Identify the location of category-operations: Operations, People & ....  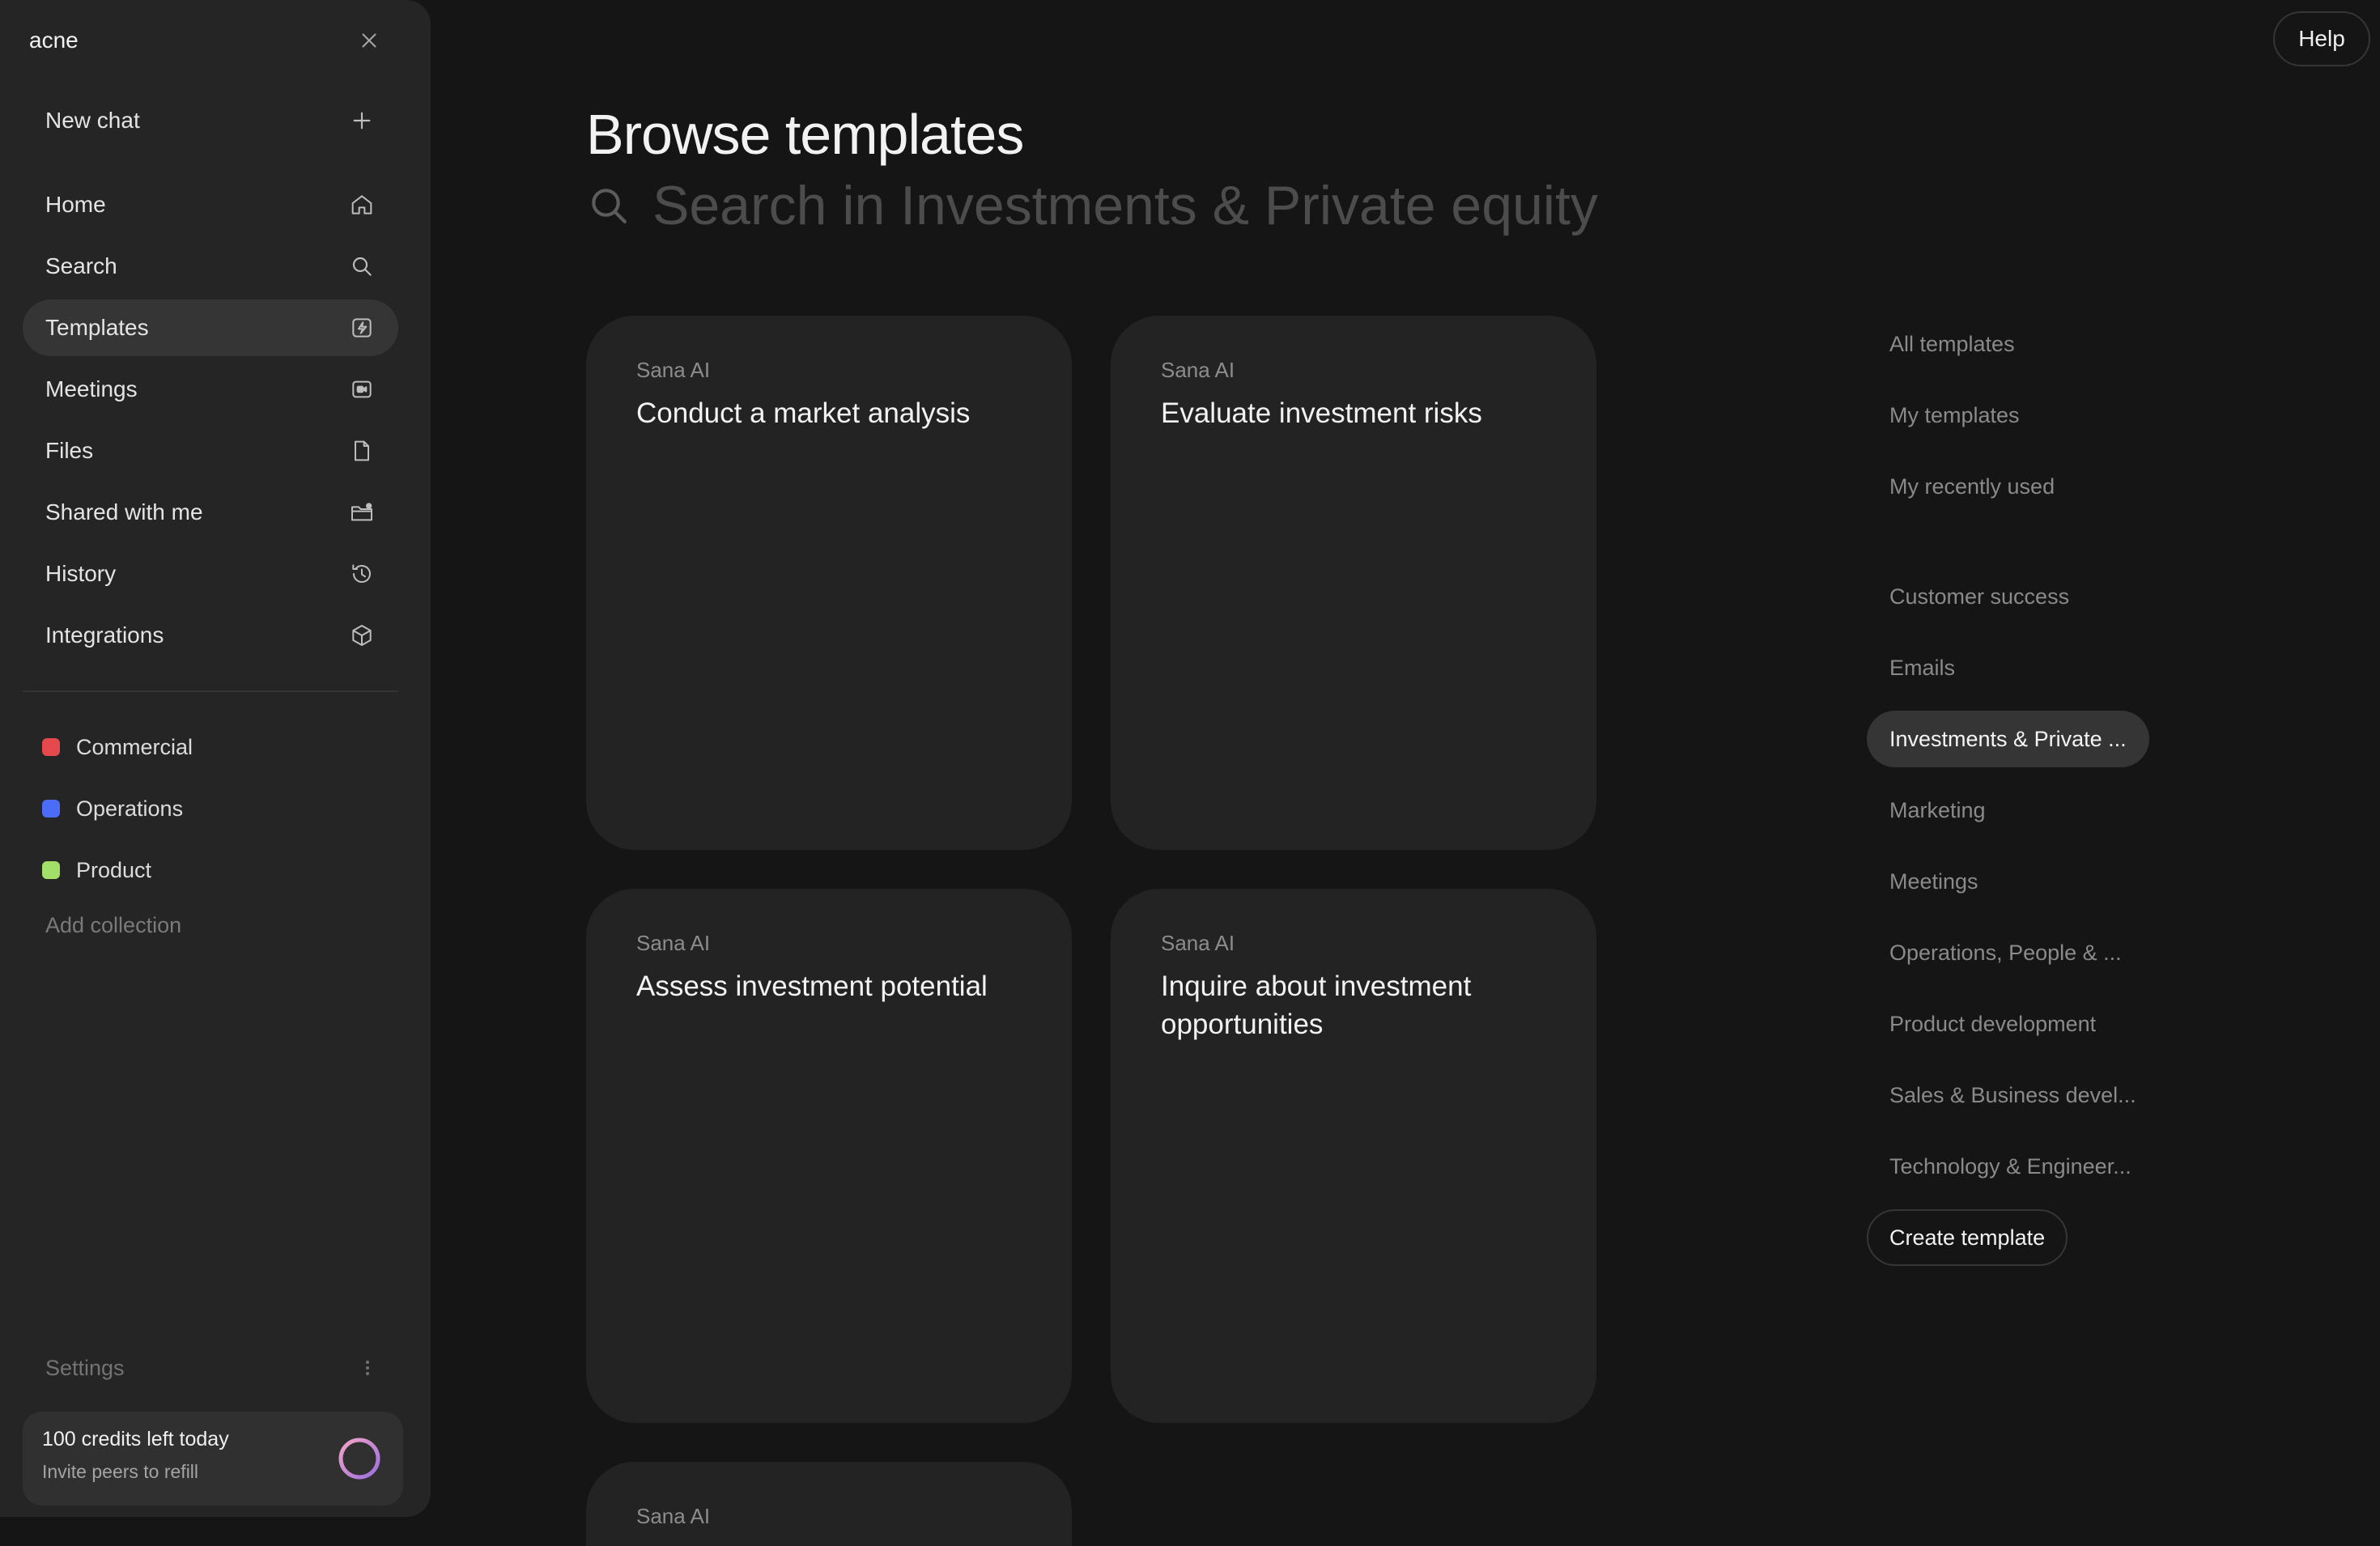
(2005, 952).